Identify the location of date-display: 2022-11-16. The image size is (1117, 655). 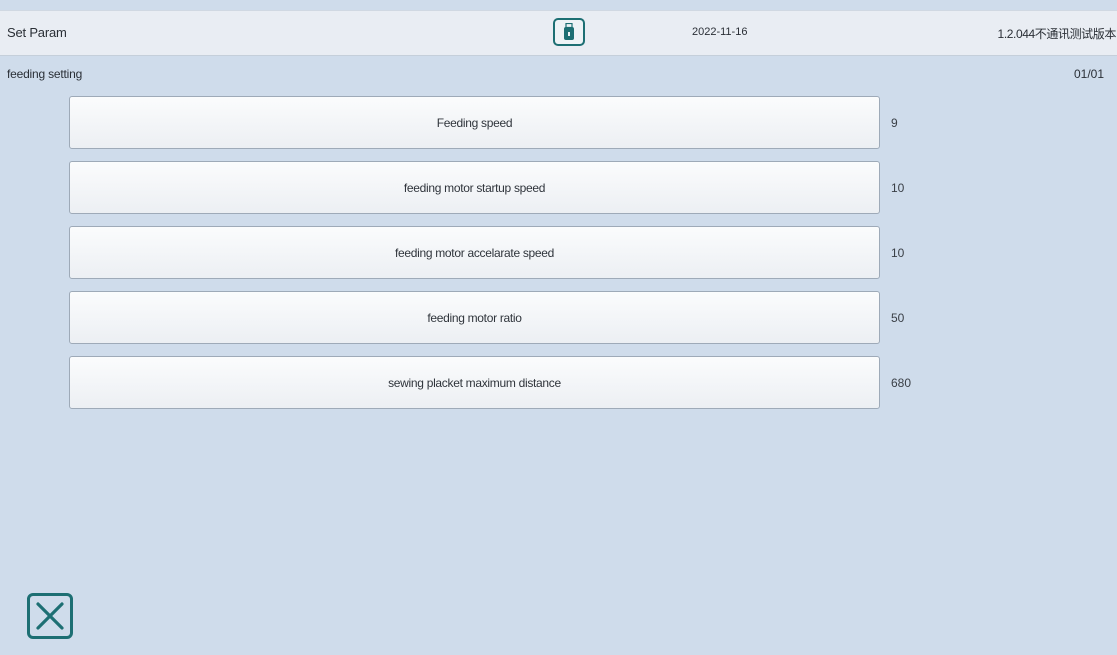
(720, 32).